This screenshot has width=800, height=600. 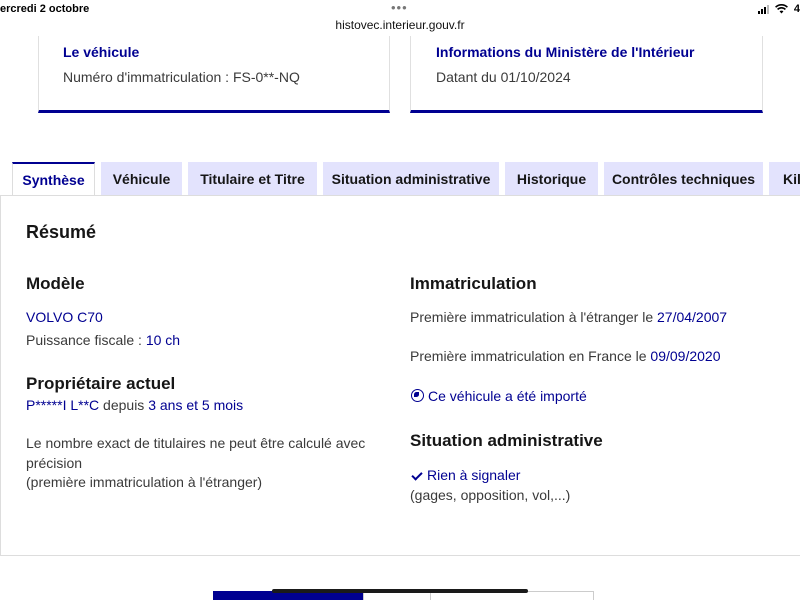 I want to click on admin-heading: Situation administrative, so click(x=506, y=440).